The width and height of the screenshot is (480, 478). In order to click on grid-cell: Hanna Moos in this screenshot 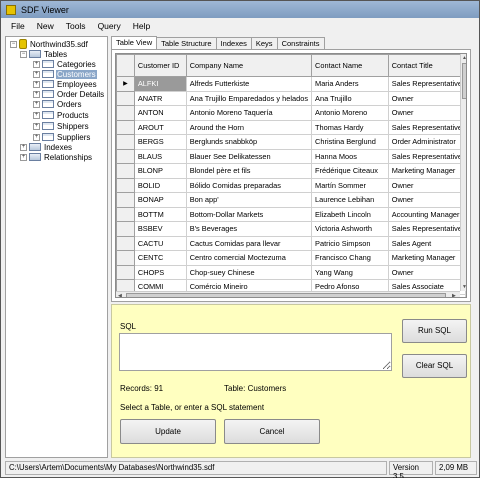, I will do `click(350, 156)`.